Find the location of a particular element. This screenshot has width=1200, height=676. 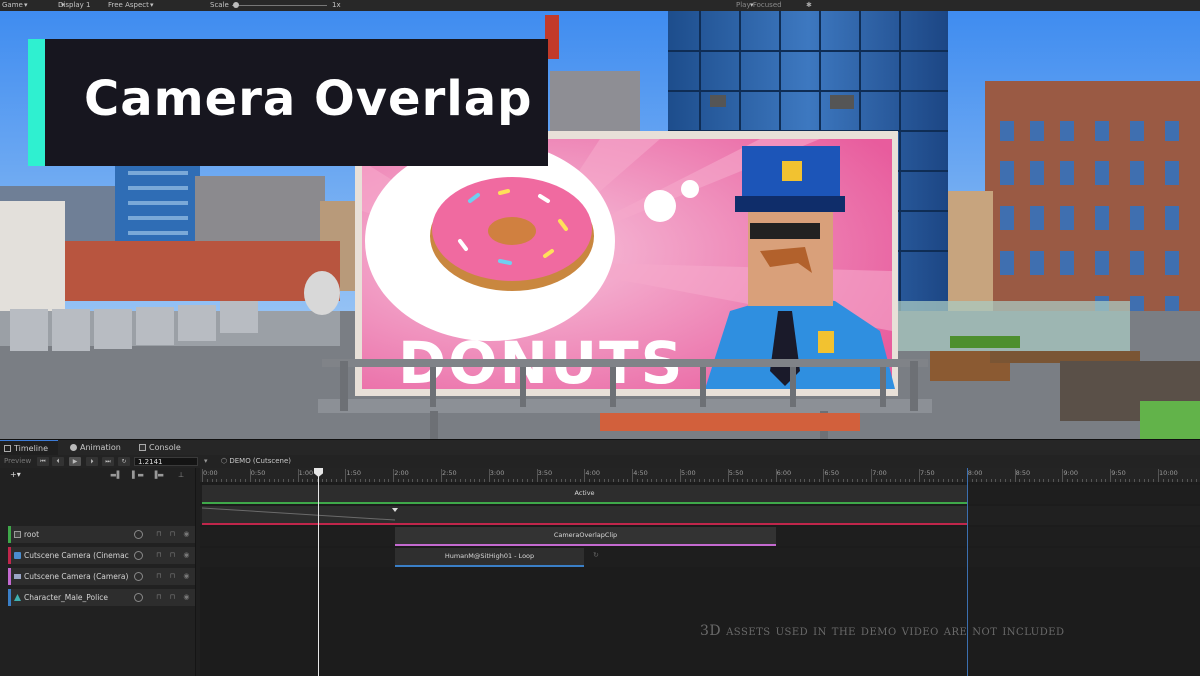

check-icon is located at coordinates (17, 534).